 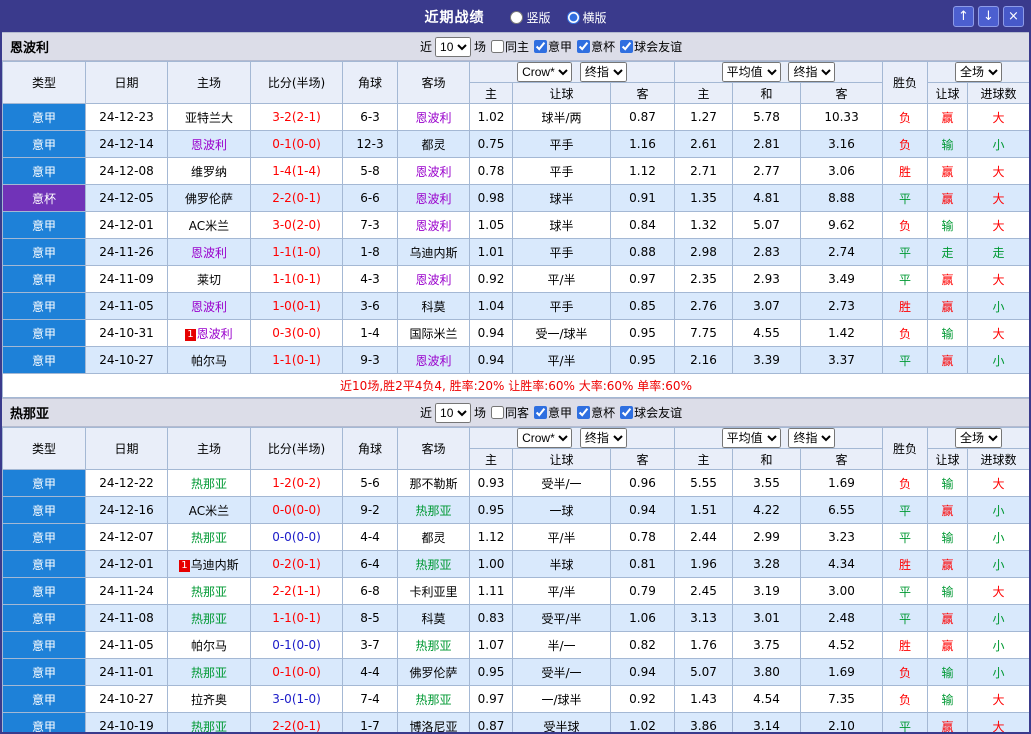 I want to click on goals-result-cell: 小, so click(x=998, y=618).